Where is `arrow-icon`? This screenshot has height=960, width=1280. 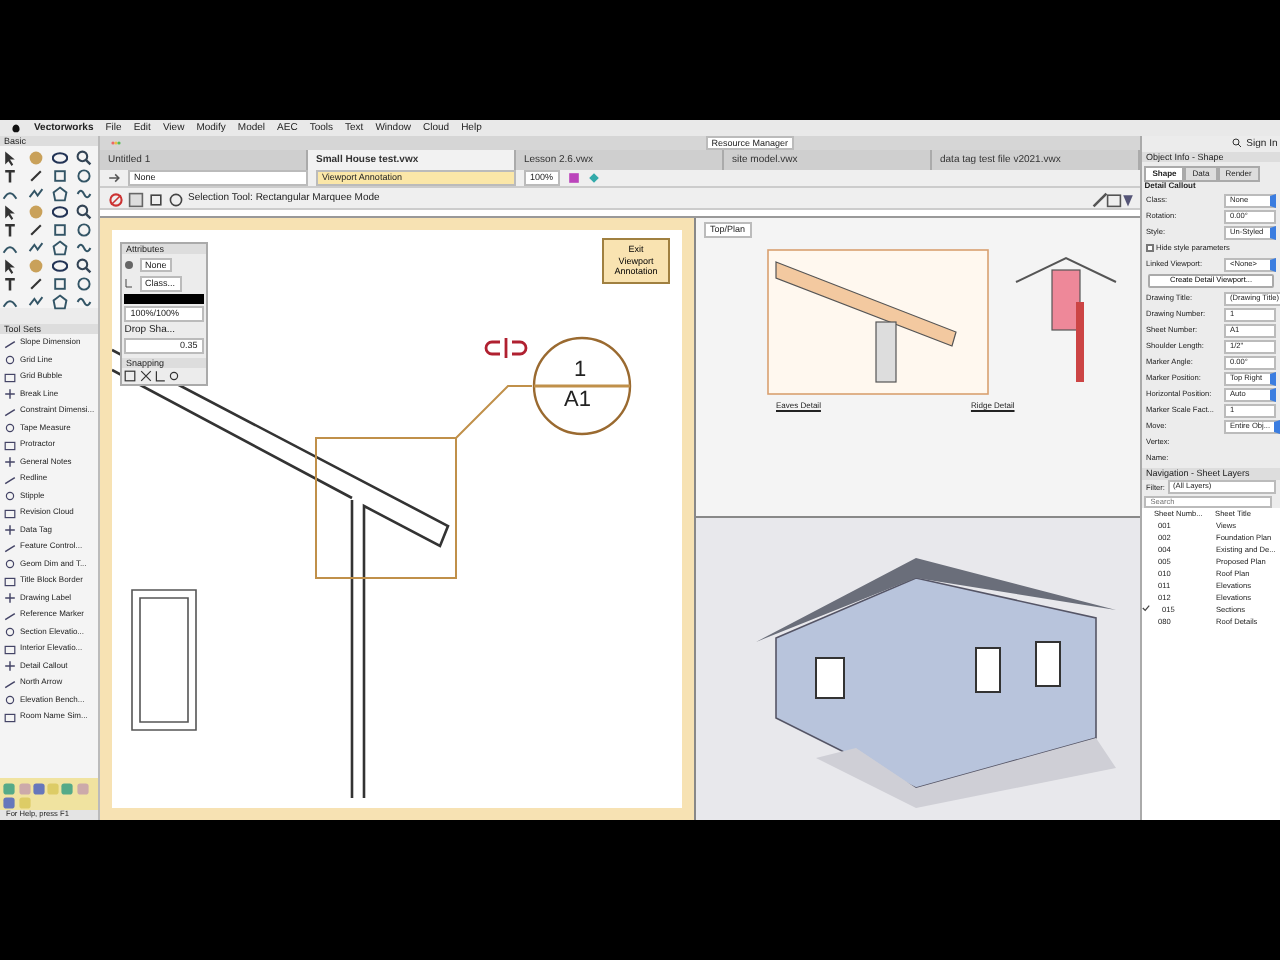 arrow-icon is located at coordinates (114, 178).